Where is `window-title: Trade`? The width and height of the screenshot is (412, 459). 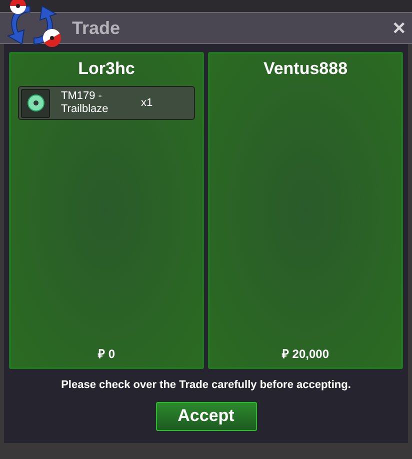
window-title: Trade is located at coordinates (96, 28).